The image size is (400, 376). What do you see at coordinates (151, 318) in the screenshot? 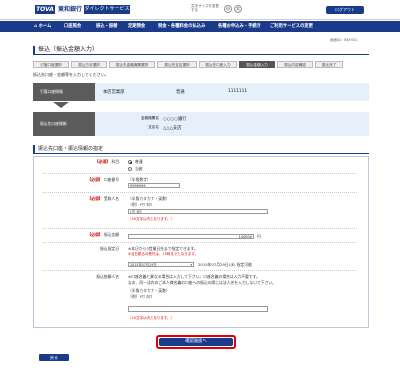
I see `requester-limit: （20文字以内となります。）` at bounding box center [151, 318].